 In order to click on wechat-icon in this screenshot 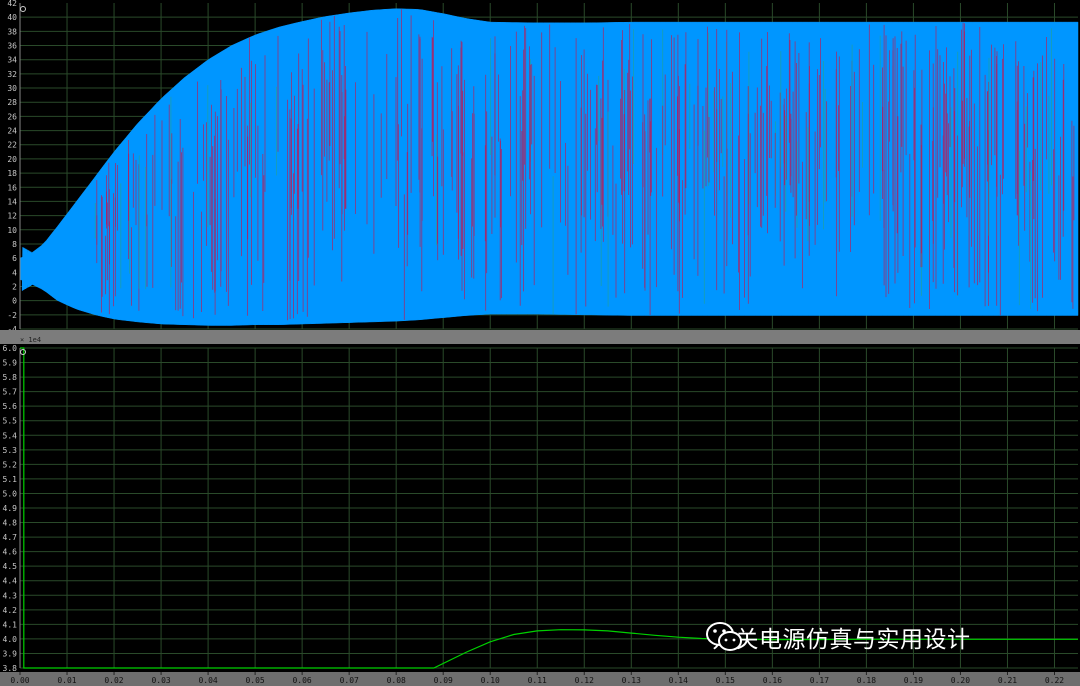, I will do `click(724, 636)`.